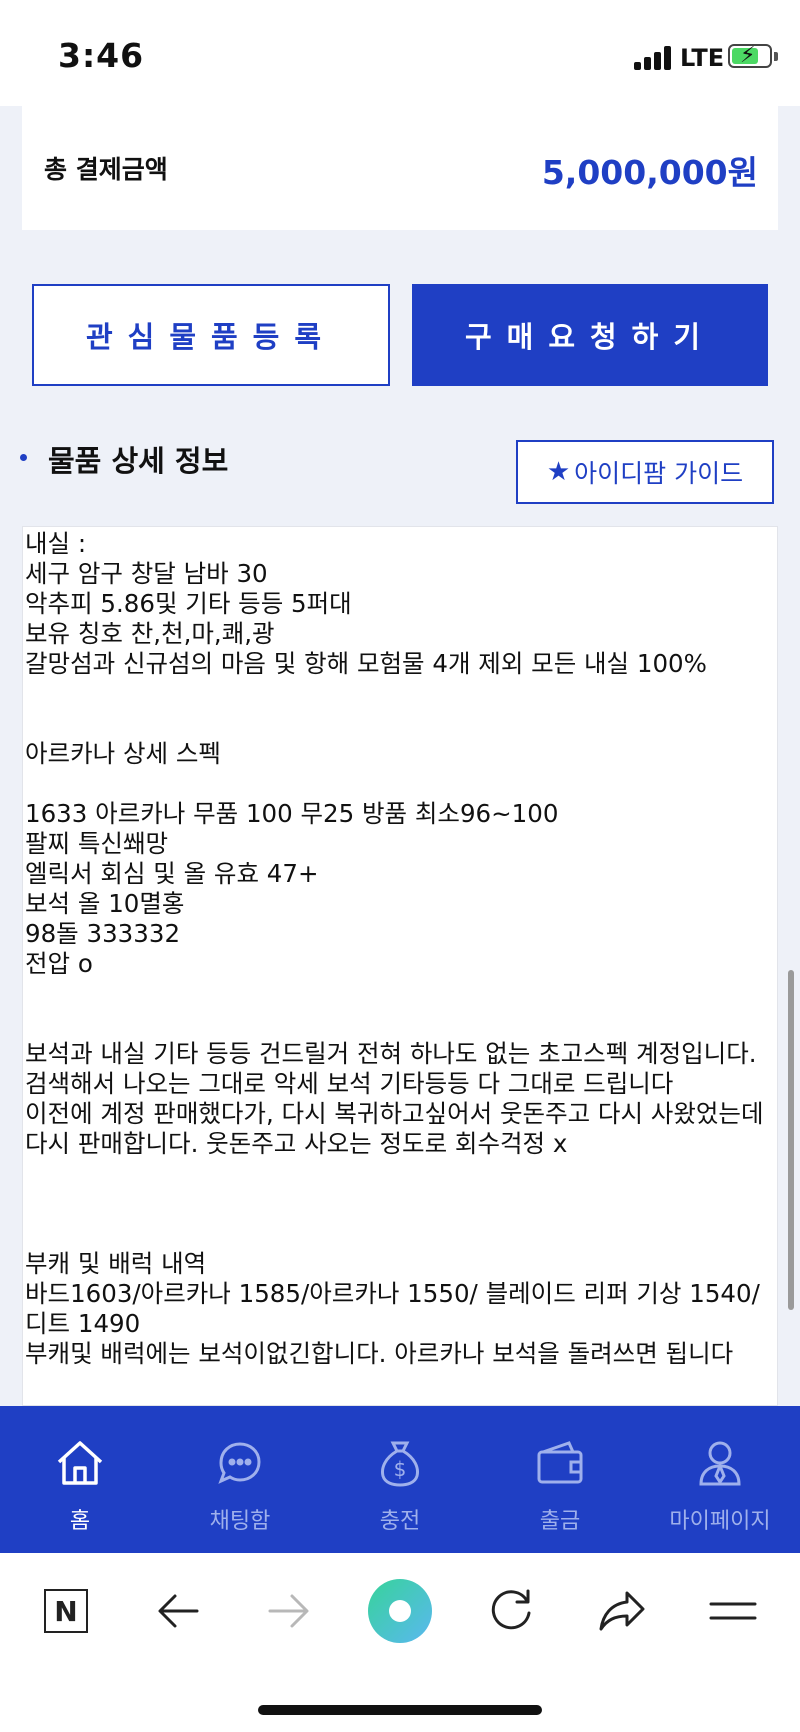  I want to click on star-icon: ★, so click(558, 472).